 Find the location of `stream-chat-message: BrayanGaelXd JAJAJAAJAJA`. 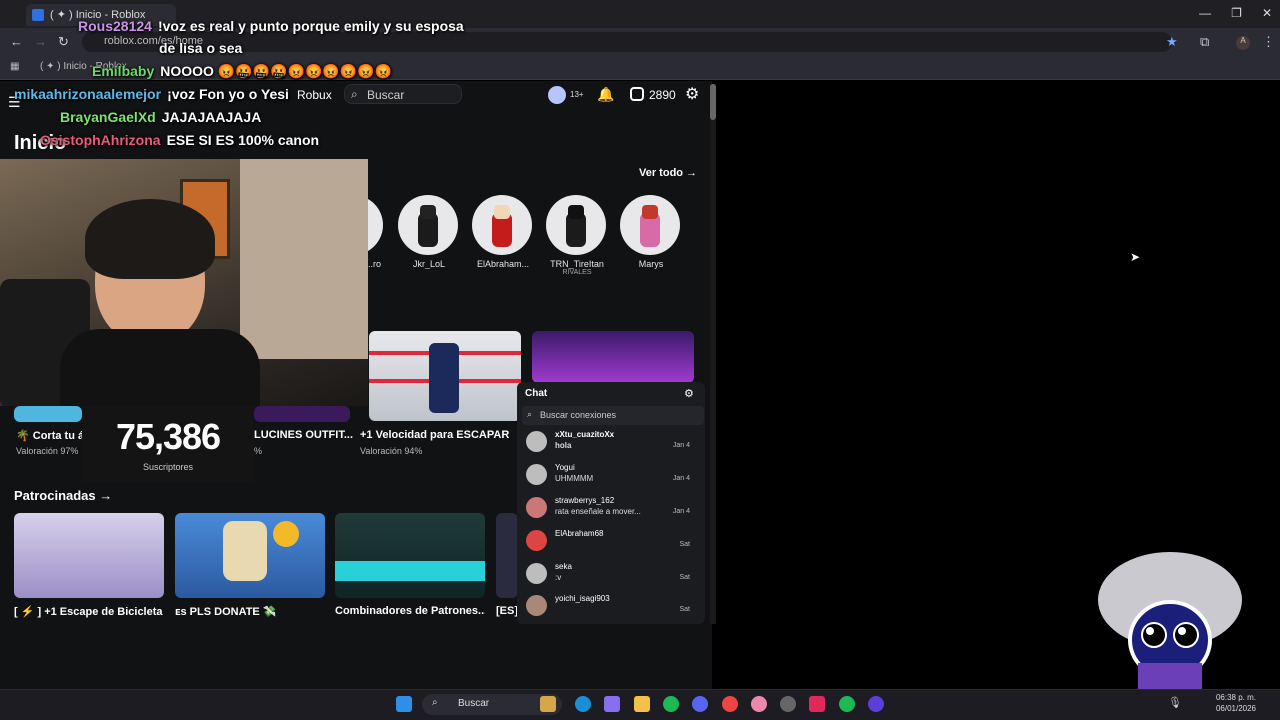

stream-chat-message: BrayanGaelXd JAJAJAAJAJA is located at coordinates (160, 117).